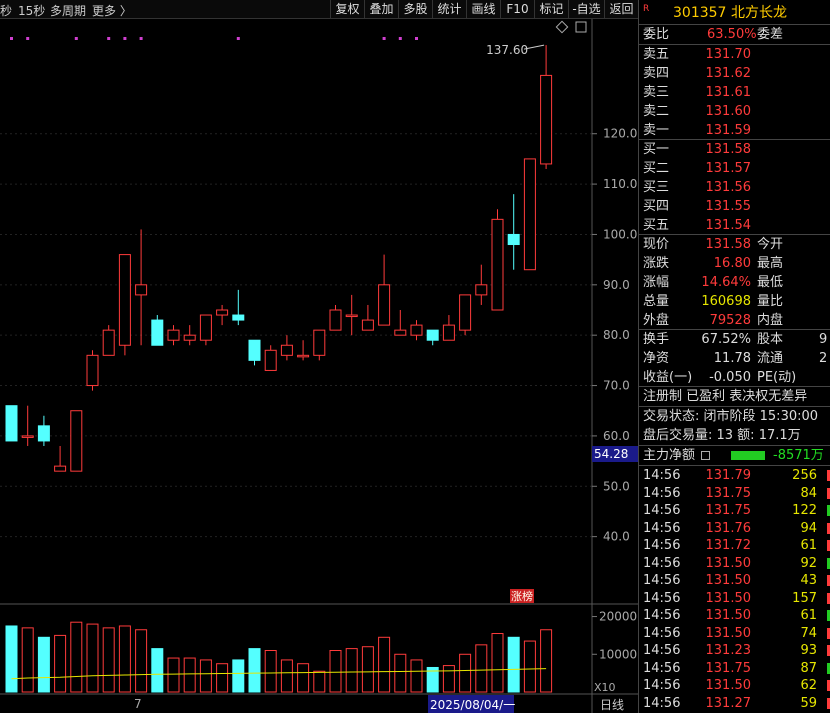  I want to click on ask-label: 卖四, so click(656, 73).